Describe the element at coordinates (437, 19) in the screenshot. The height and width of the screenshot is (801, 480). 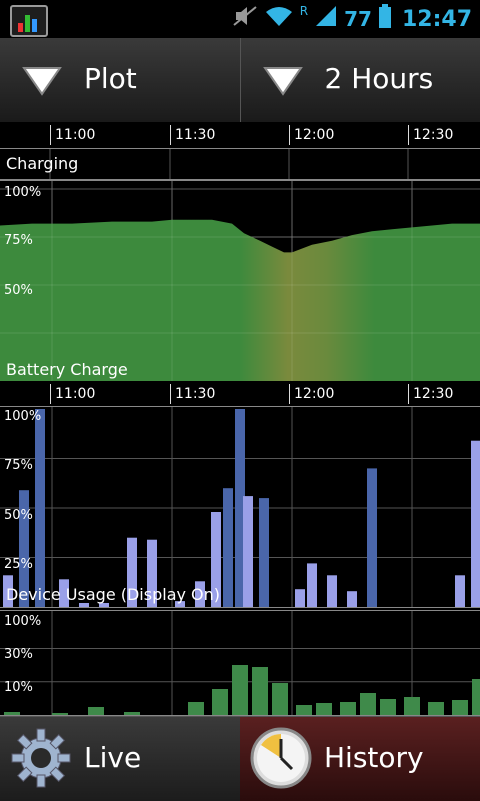
I see `clock: 12:47` at that location.